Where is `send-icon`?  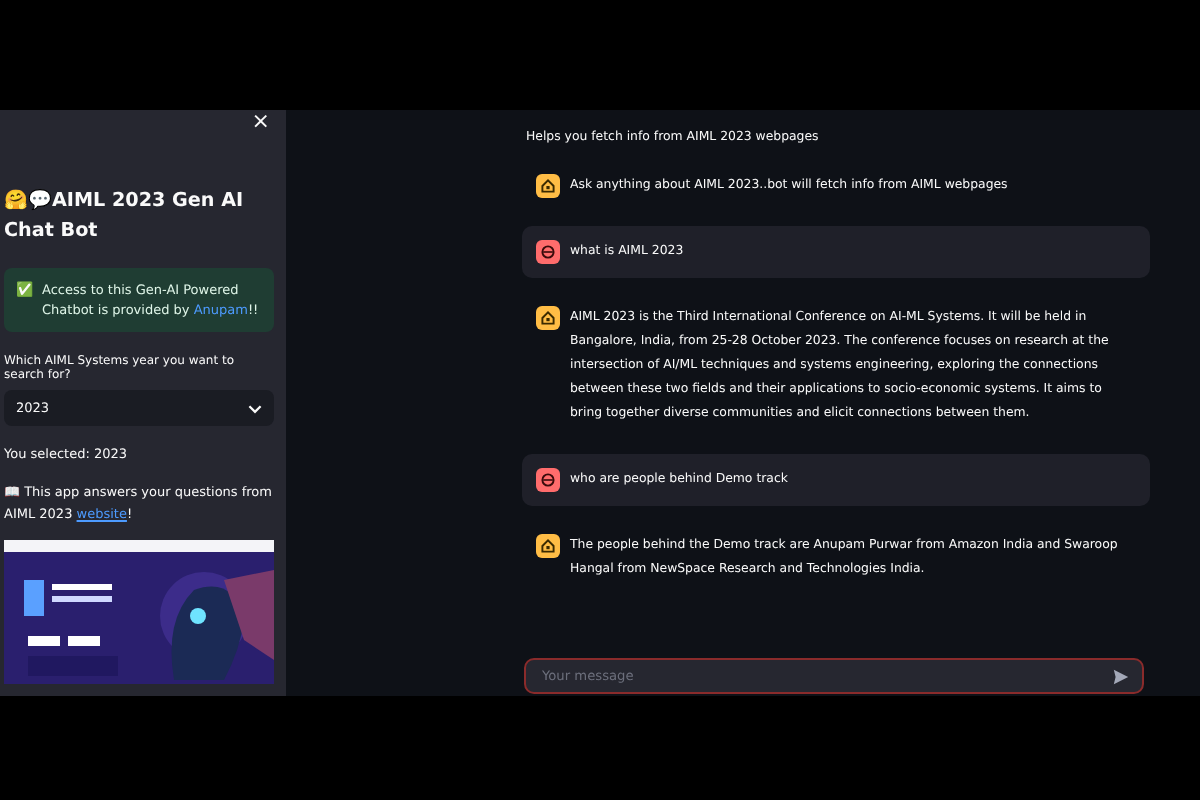 send-icon is located at coordinates (1121, 676).